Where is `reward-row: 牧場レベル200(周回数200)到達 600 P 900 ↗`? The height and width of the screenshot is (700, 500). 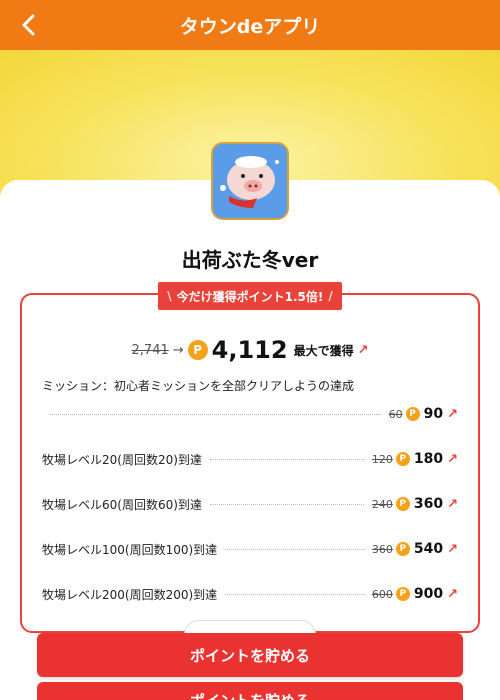
reward-row: 牧場レベル200(周回数200)到達 600 P 900 ↗ is located at coordinates (250, 594).